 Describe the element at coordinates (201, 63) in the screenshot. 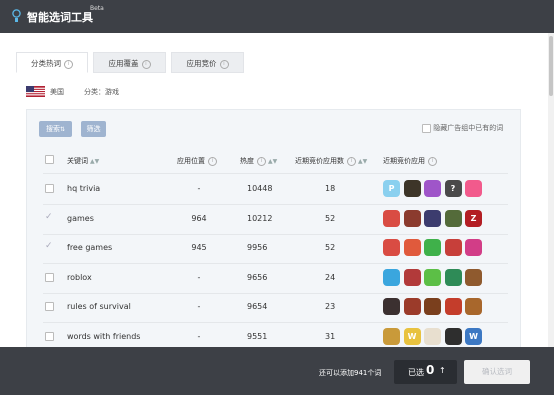

I see `tab-label: 应用竞价` at that location.